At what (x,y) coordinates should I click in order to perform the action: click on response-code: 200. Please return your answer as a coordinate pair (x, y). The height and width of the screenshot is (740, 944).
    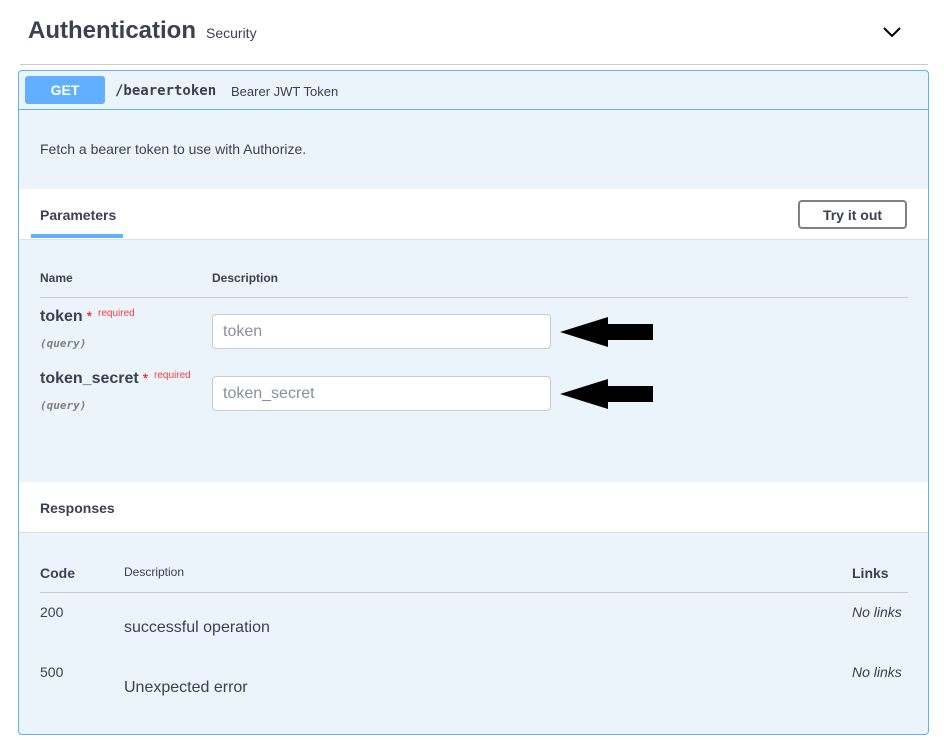
    Looking at the image, I should click on (52, 612).